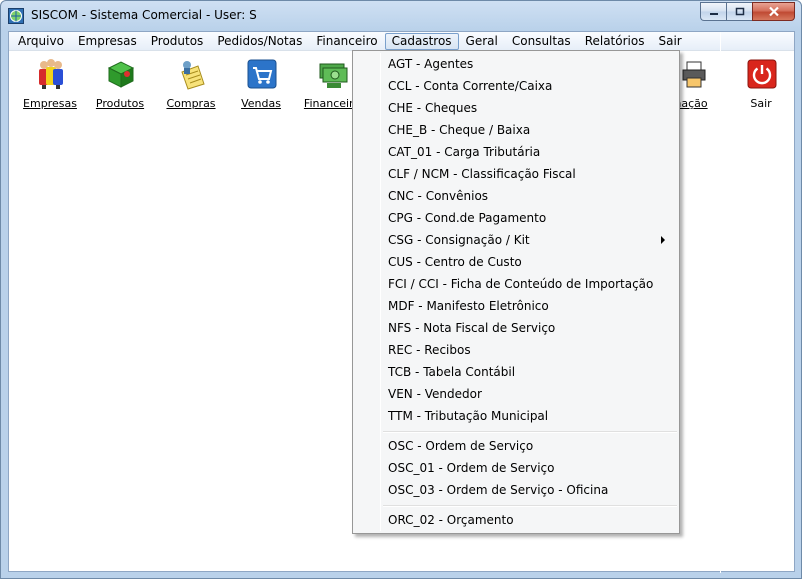 The height and width of the screenshot is (579, 802). What do you see at coordinates (516, 196) in the screenshot?
I see `menu-item-cnc: CNC - Convênios` at bounding box center [516, 196].